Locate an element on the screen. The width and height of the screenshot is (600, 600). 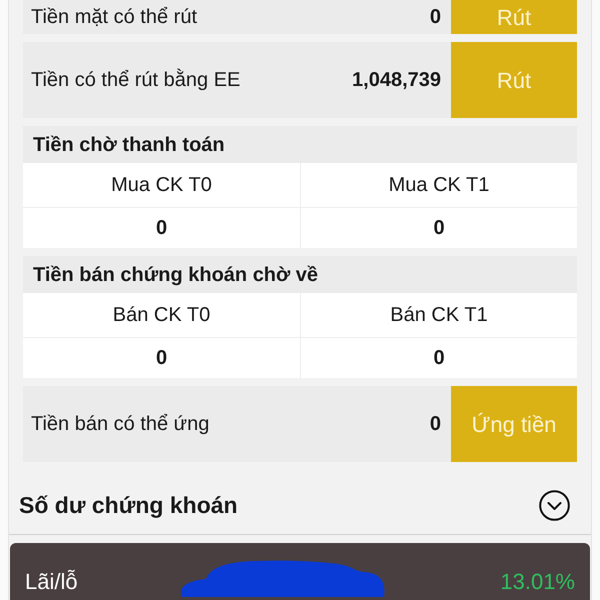
action-button: Rút is located at coordinates (514, 80).